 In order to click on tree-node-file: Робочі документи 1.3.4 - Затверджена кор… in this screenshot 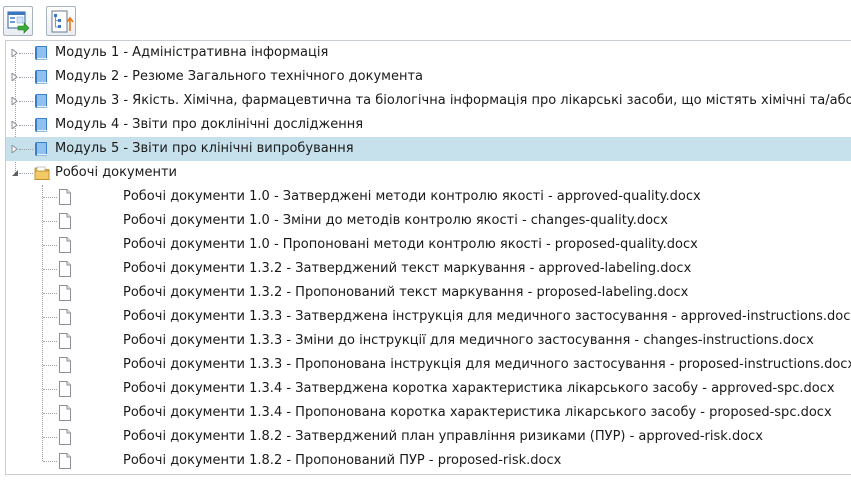, I will do `click(428, 389)`.